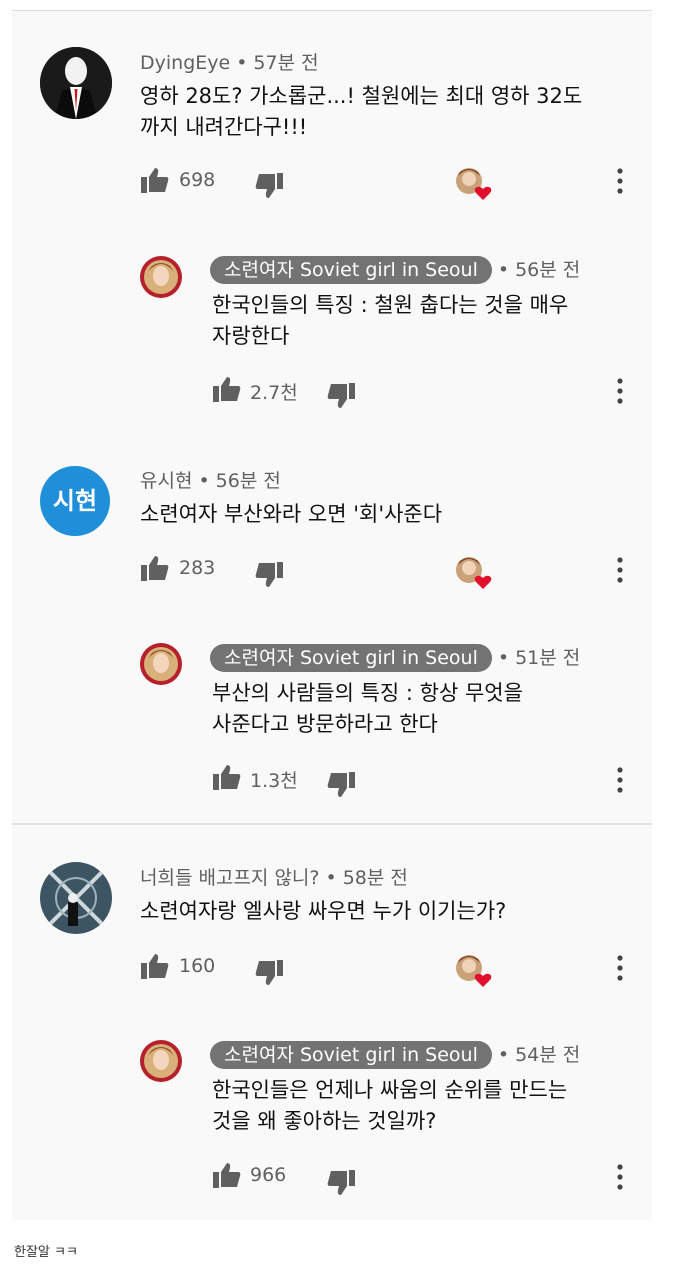 The height and width of the screenshot is (1272, 675). What do you see at coordinates (375, 878) in the screenshot?
I see `timestamp: 58분 전` at bounding box center [375, 878].